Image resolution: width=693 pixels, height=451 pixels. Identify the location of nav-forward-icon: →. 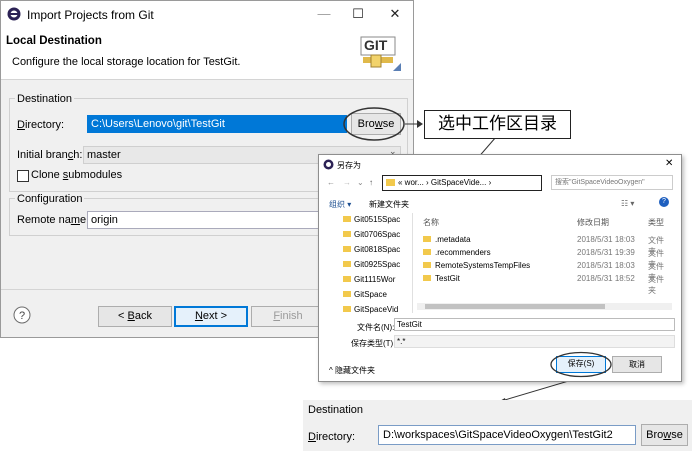
(347, 182).